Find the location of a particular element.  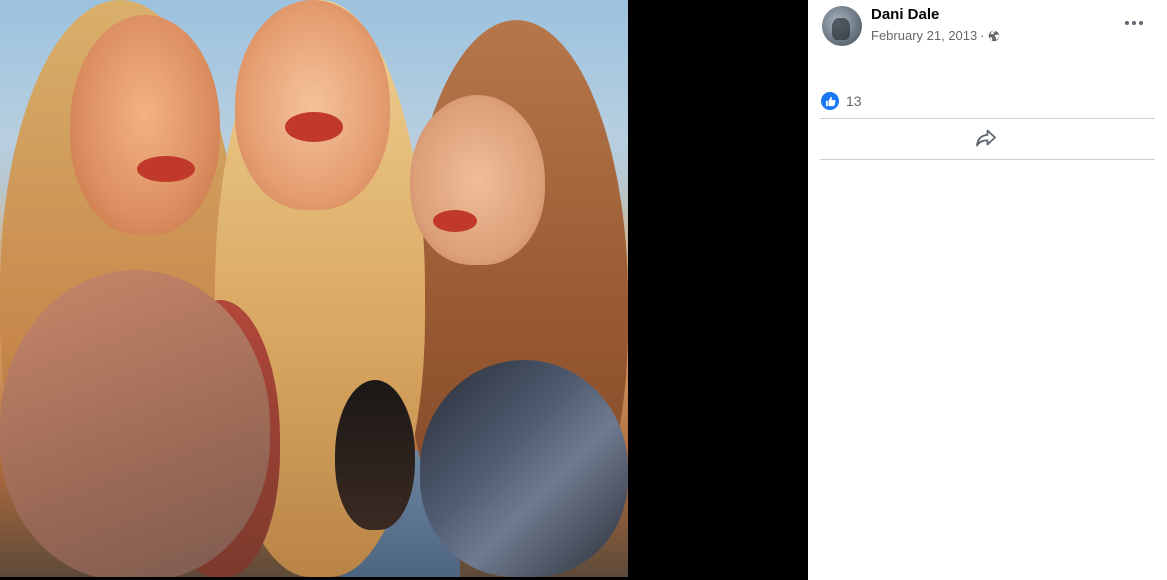

person-1-lips is located at coordinates (166, 169).